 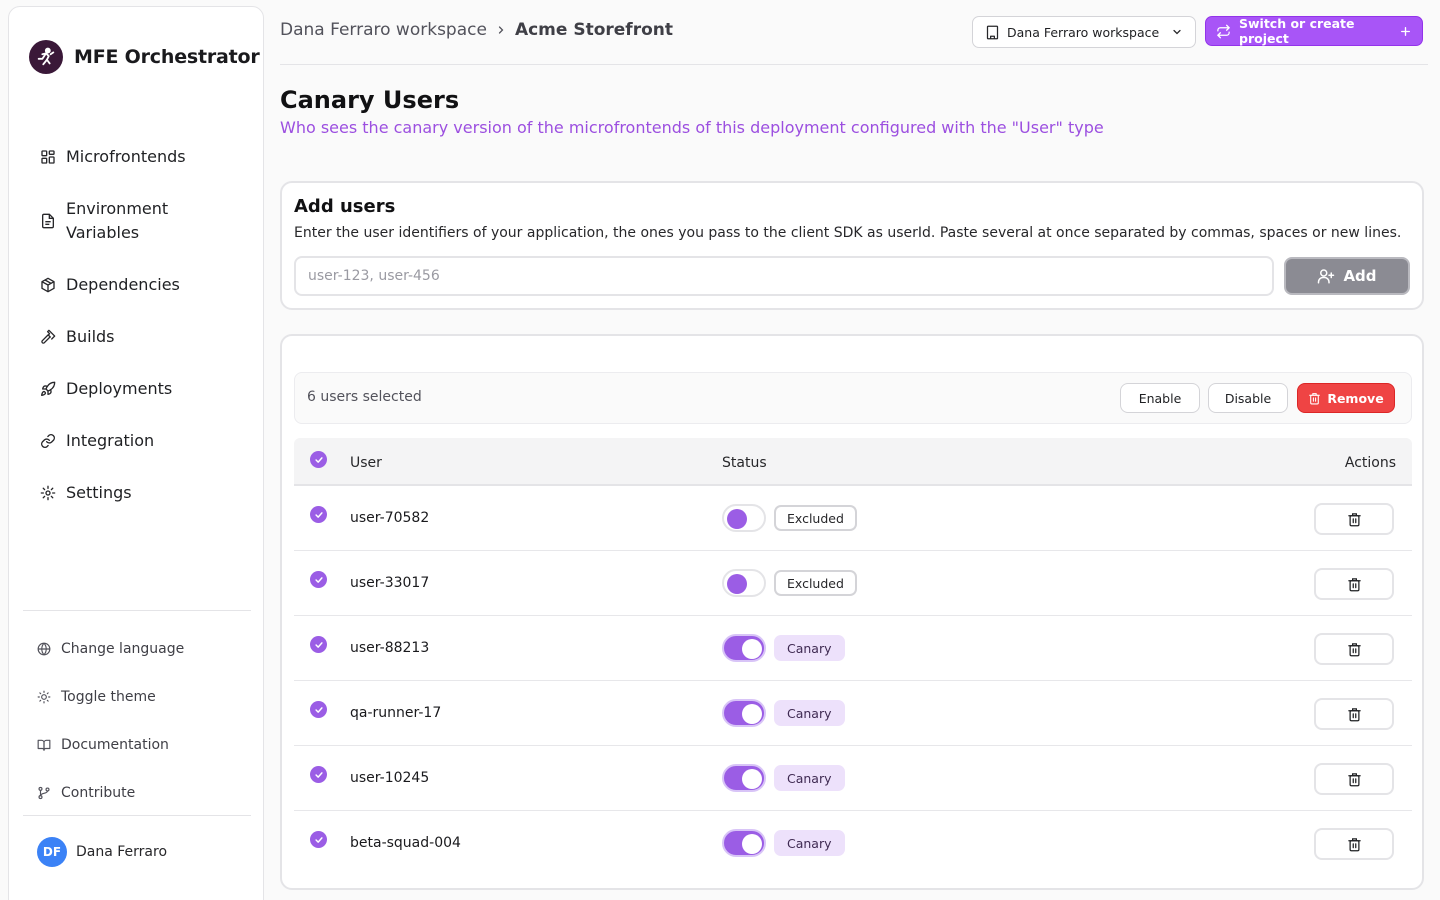 What do you see at coordinates (149, 493) in the screenshot?
I see `nav-item-settings: Settings` at bounding box center [149, 493].